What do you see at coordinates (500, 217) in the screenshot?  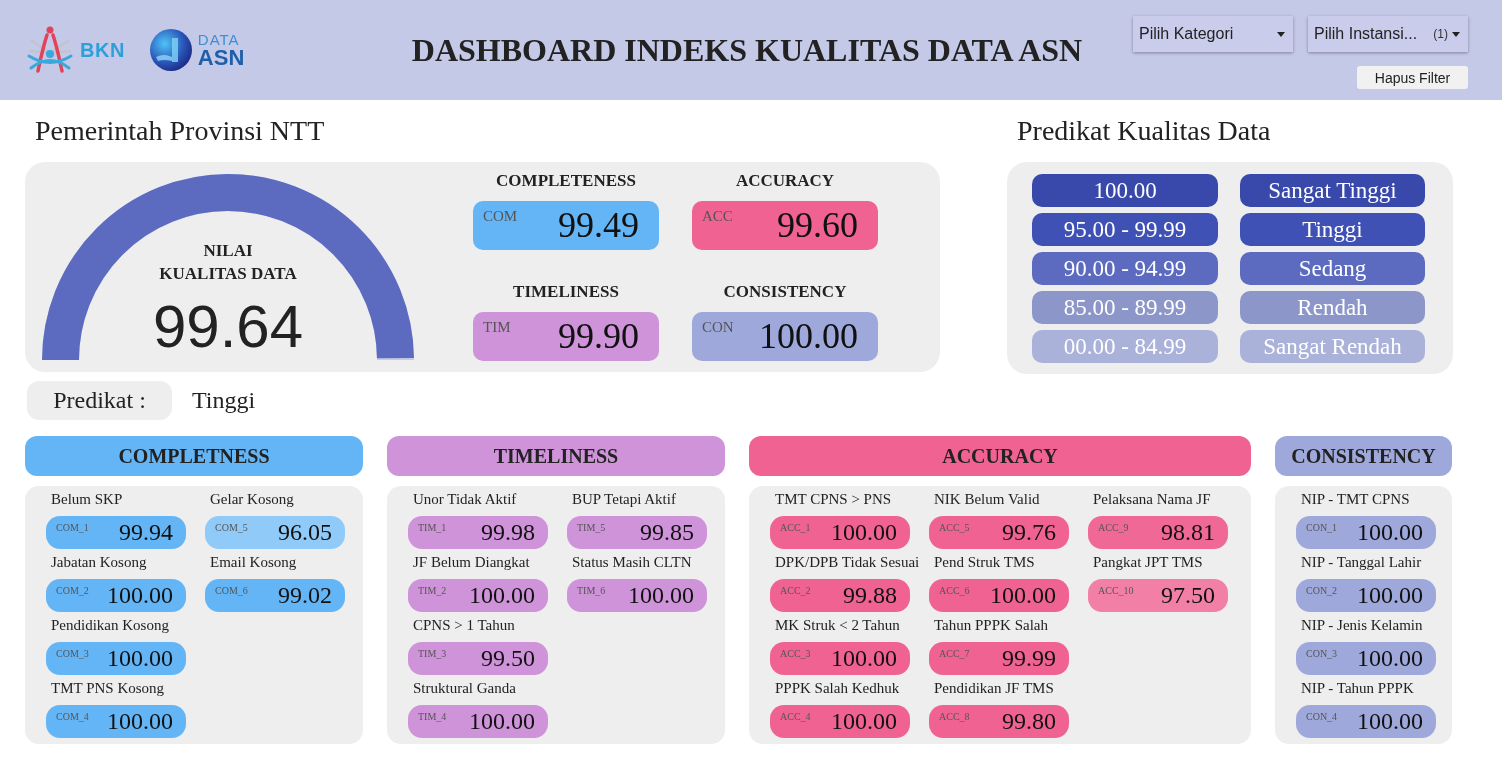 I see `metric-code: COM` at bounding box center [500, 217].